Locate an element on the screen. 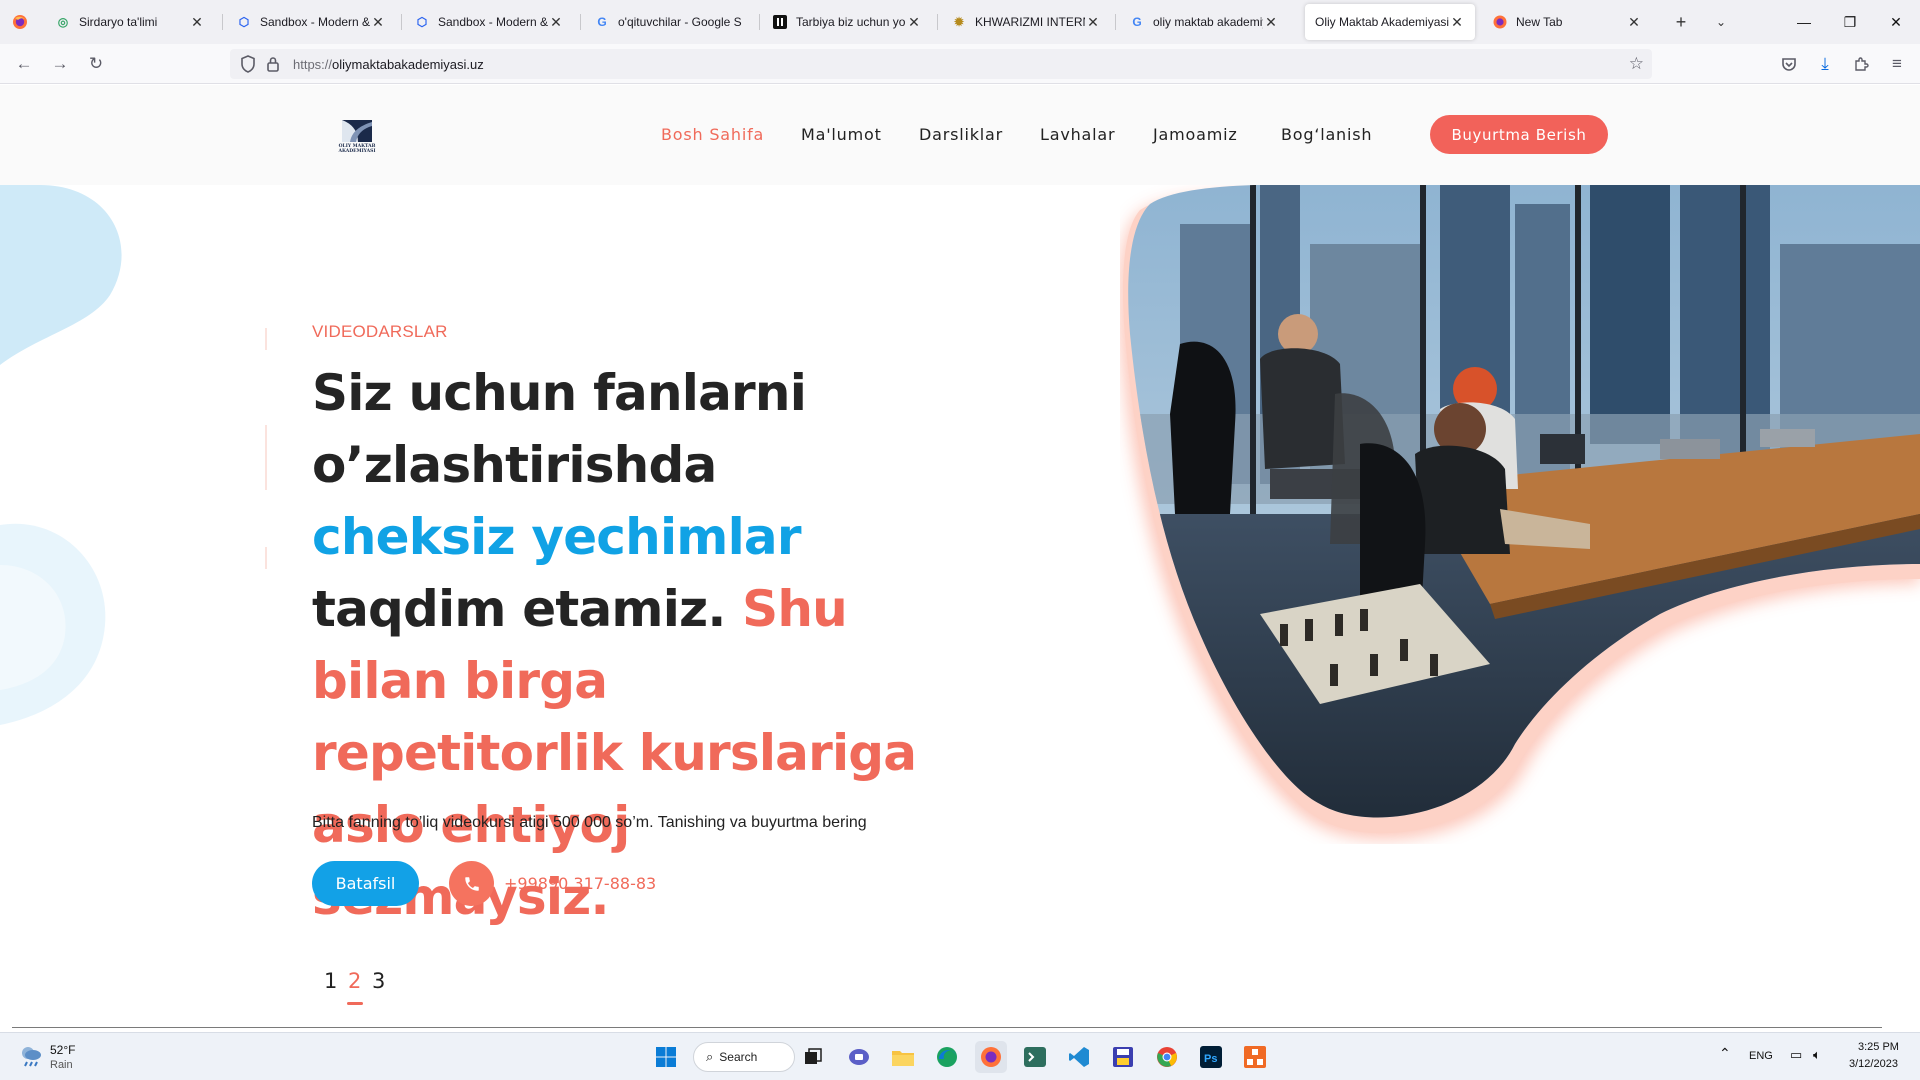 This screenshot has width=1920, height=1080. nav-link-darsliklar: Darsliklar is located at coordinates (961, 134).